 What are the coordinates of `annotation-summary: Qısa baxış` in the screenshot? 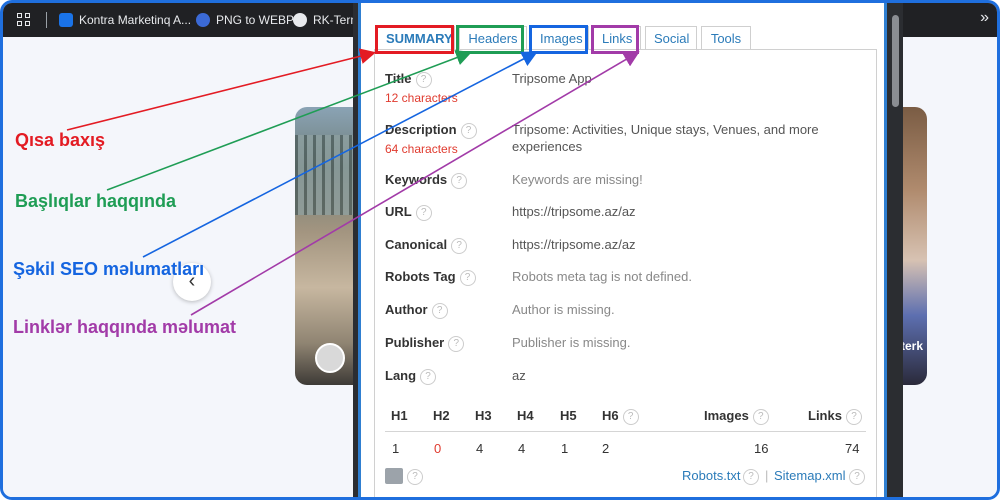 It's located at (60, 140).